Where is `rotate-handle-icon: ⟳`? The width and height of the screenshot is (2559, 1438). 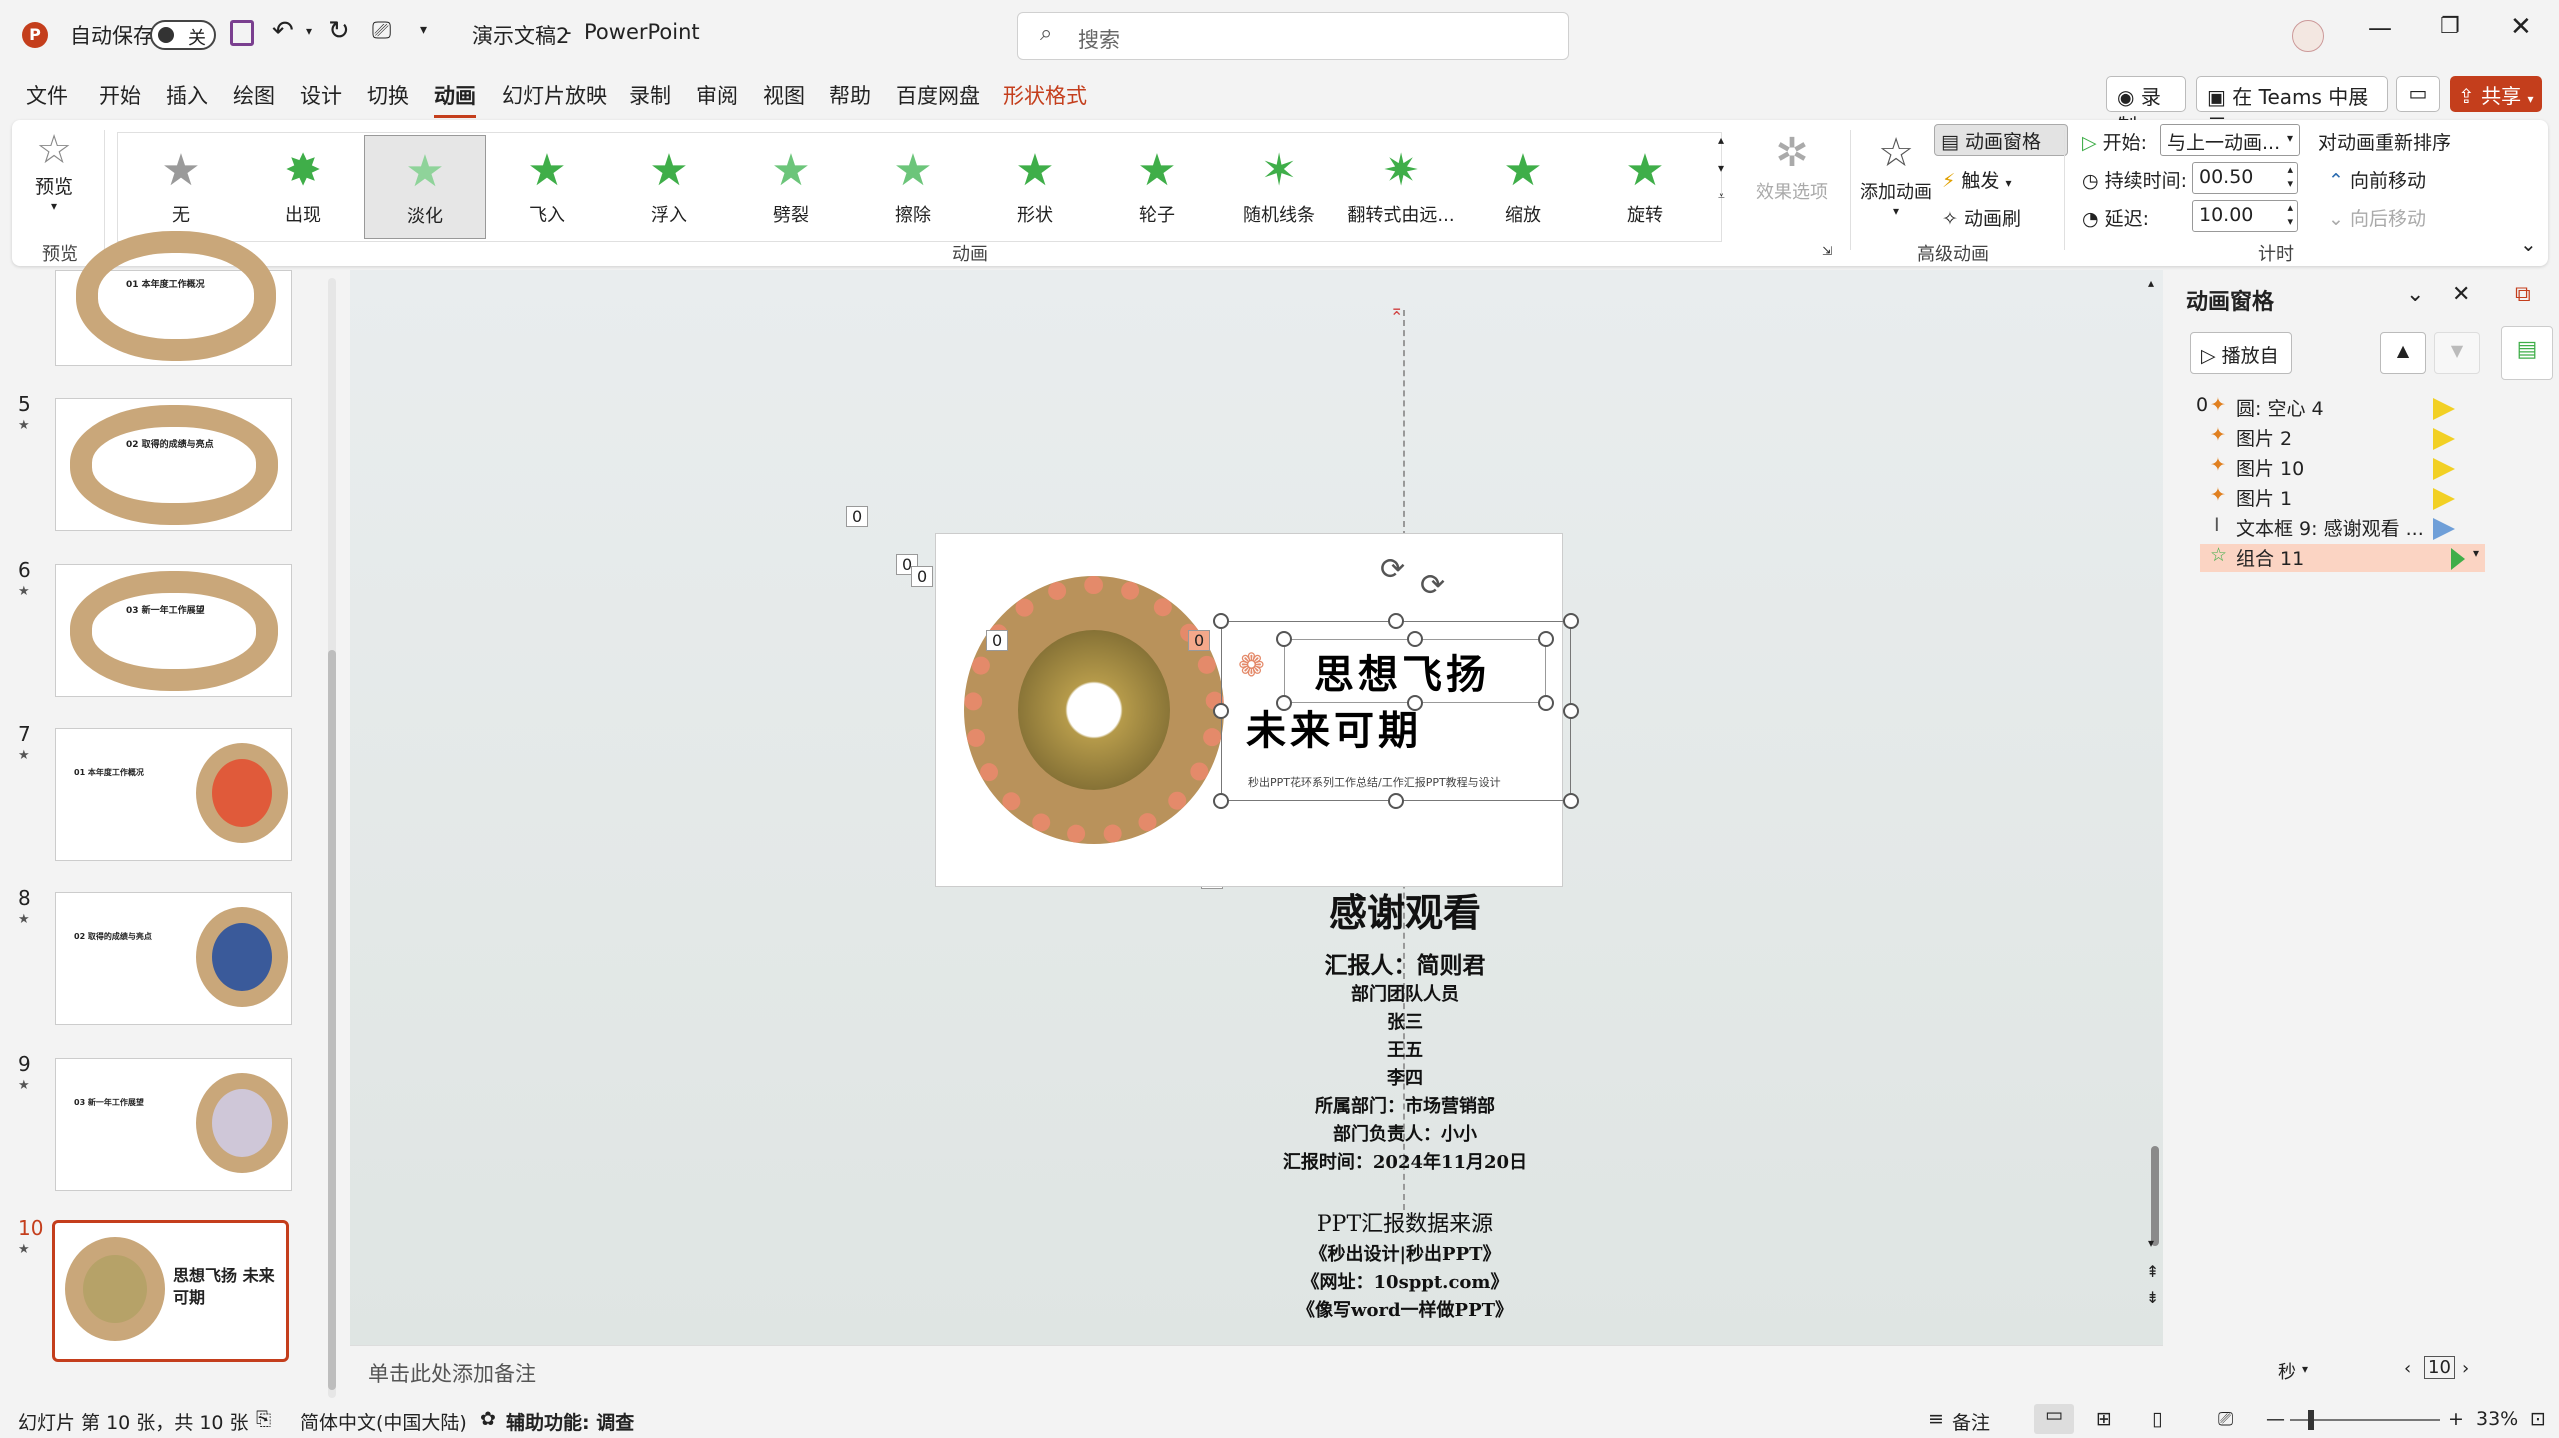 rotate-handle-icon: ⟳ is located at coordinates (1432, 585).